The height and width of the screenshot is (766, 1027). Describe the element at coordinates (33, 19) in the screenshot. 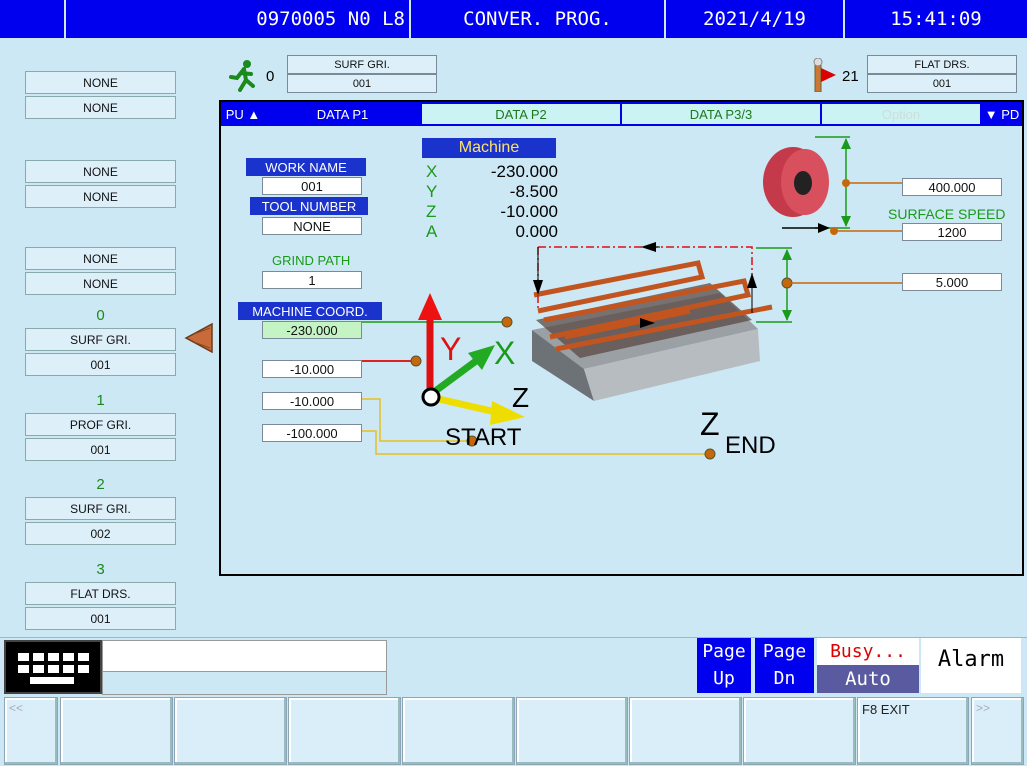

I see `header-blank-cell` at that location.